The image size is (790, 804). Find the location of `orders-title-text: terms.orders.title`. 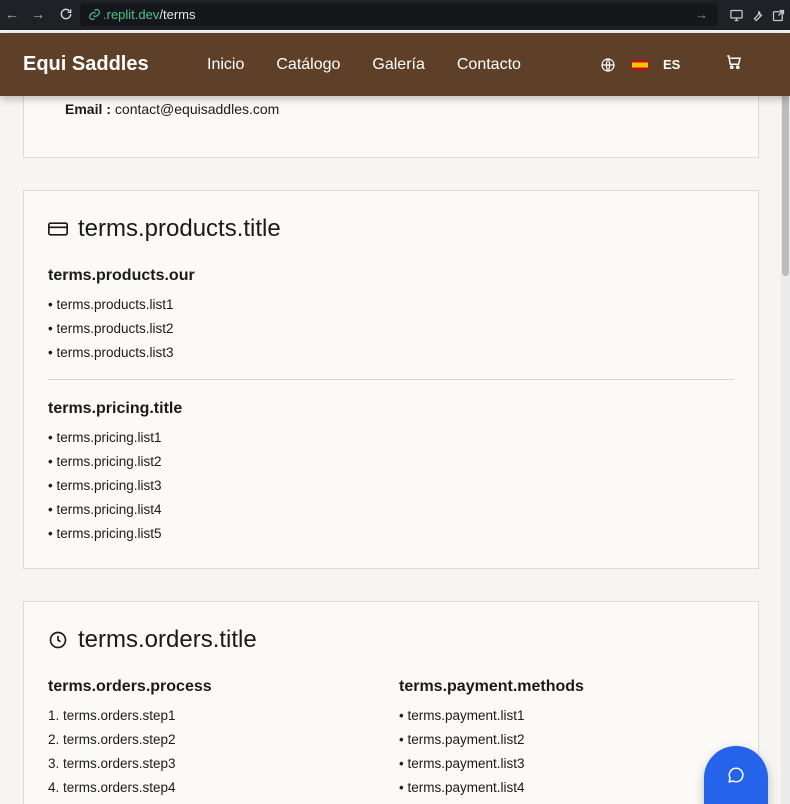

orders-title-text: terms.orders.title is located at coordinates (167, 639).